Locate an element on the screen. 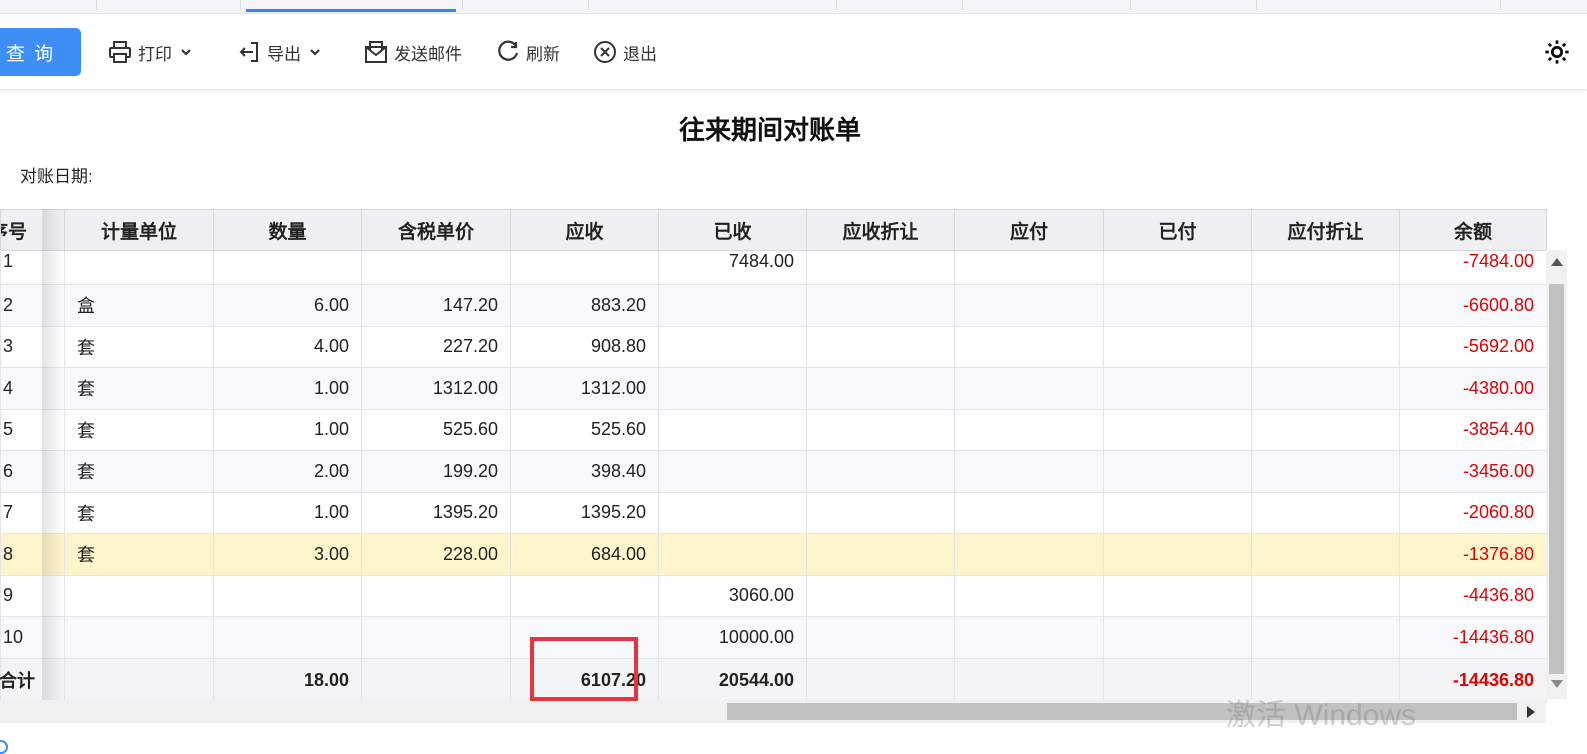  column-header: 应付 is located at coordinates (1029, 230).